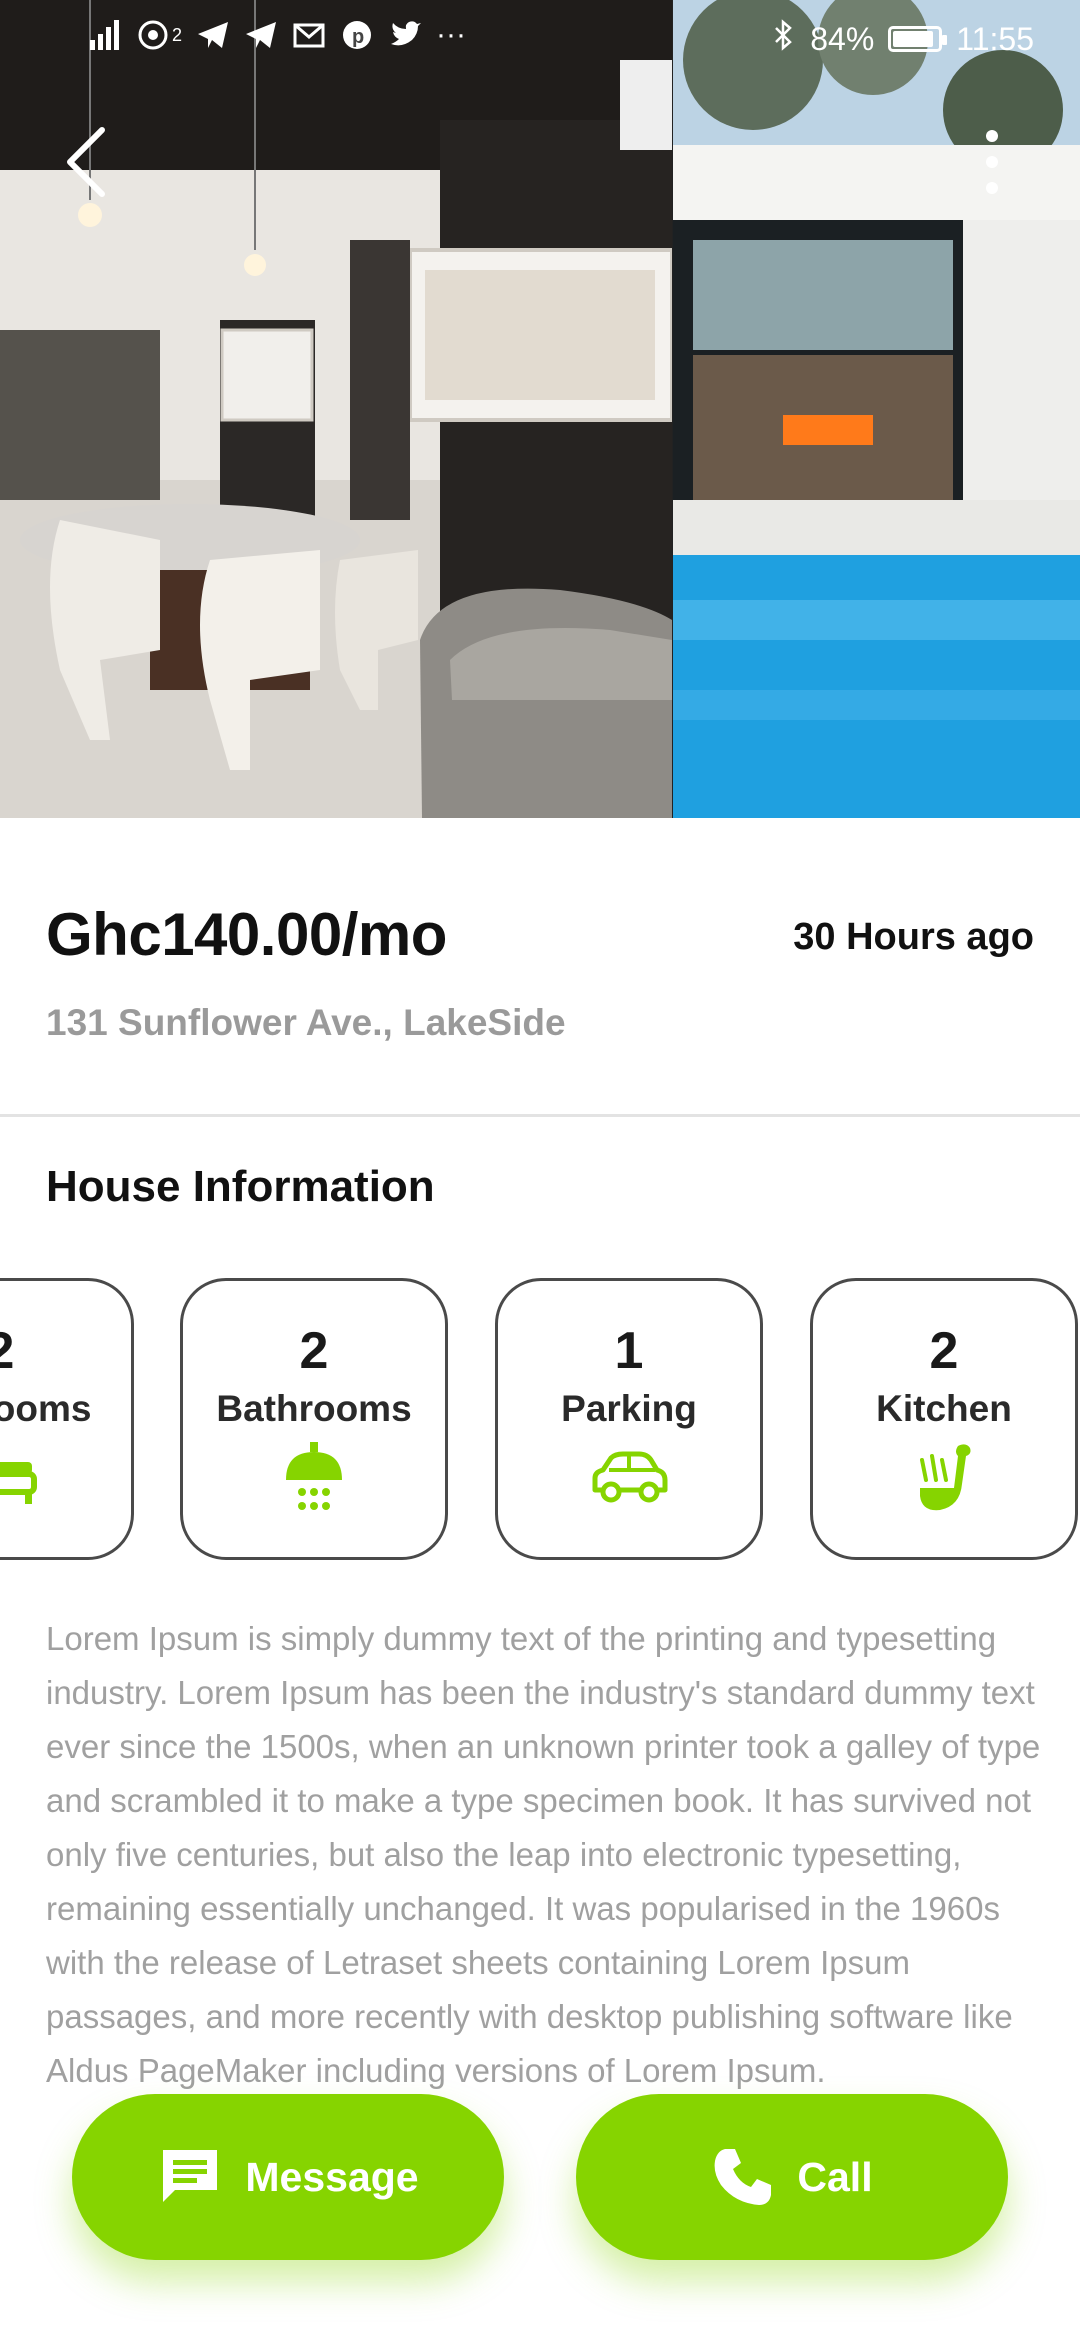  Describe the element at coordinates (743, 2177) in the screenshot. I see `phone-icon` at that location.